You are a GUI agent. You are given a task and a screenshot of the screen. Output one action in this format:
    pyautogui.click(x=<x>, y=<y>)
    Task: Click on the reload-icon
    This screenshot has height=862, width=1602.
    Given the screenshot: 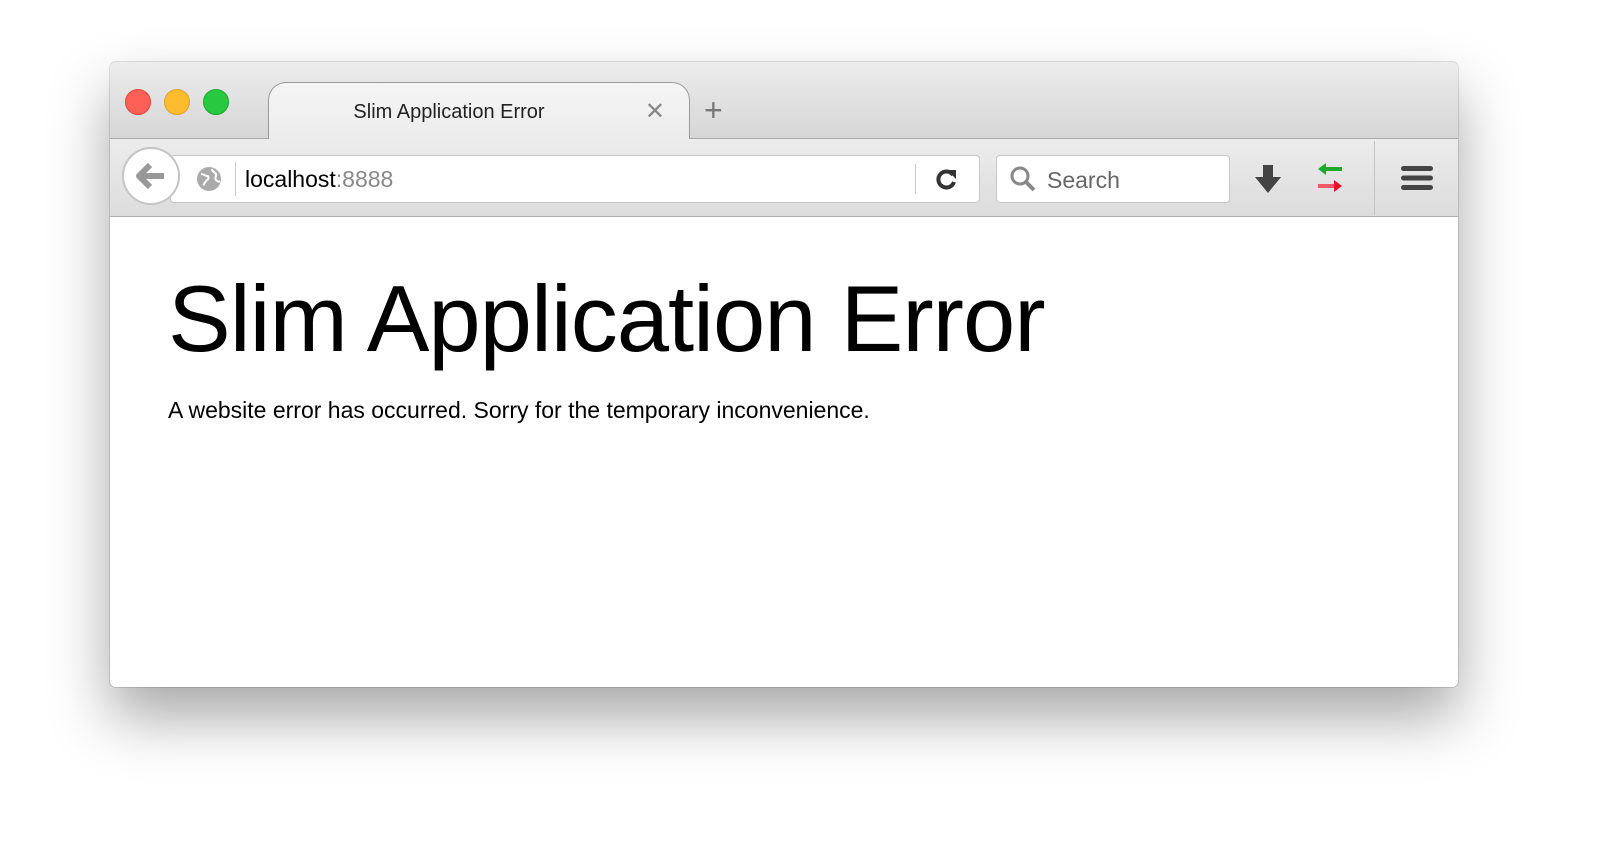 What is the action you would take?
    pyautogui.click(x=946, y=179)
    